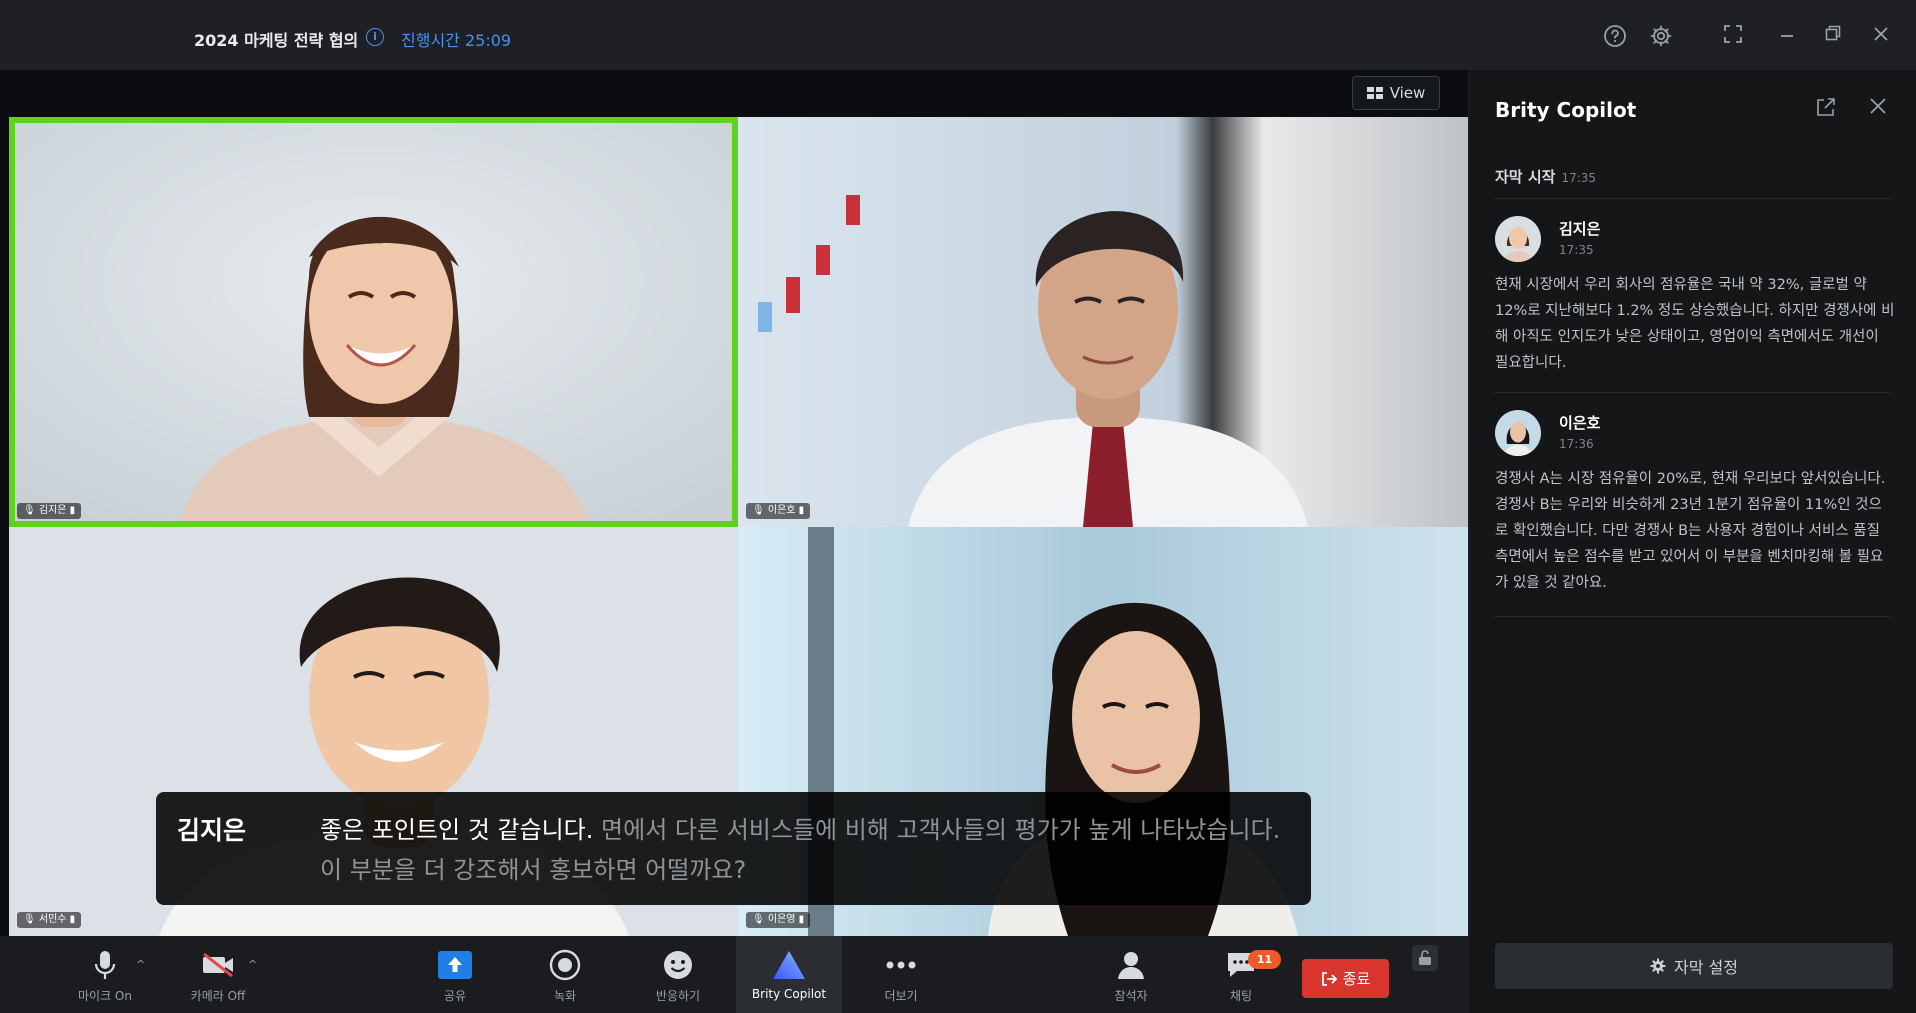 The height and width of the screenshot is (1013, 1916). I want to click on mic-label: 마이크 On, so click(105, 996).